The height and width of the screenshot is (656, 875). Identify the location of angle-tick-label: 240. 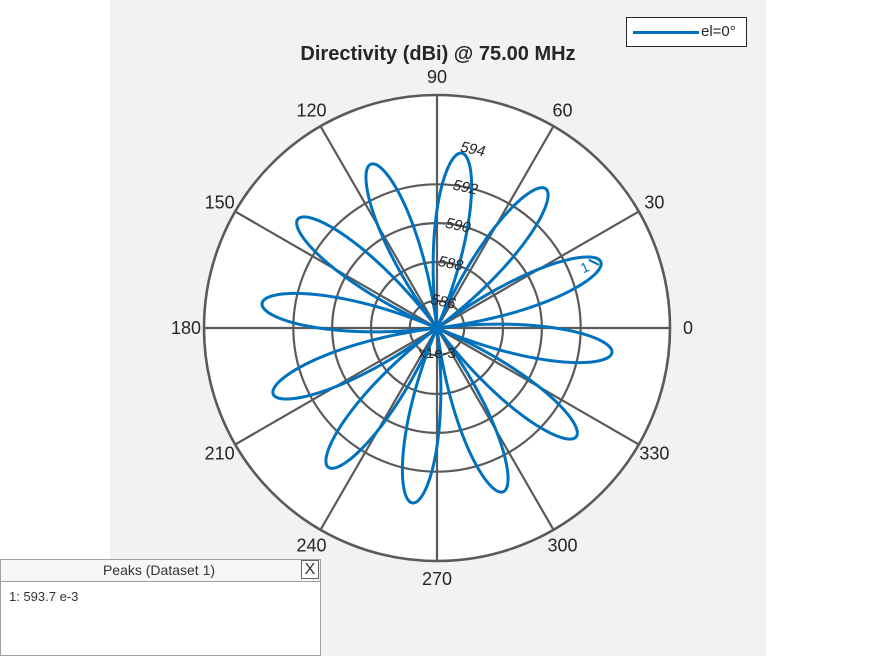
(311, 545).